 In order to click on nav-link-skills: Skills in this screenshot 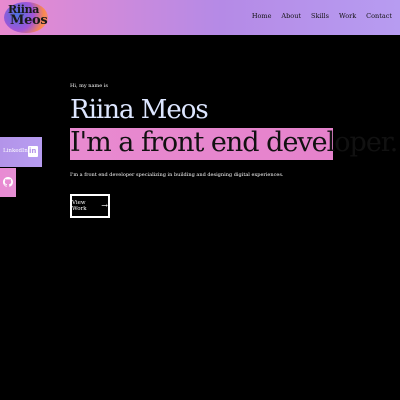, I will do `click(320, 16)`.